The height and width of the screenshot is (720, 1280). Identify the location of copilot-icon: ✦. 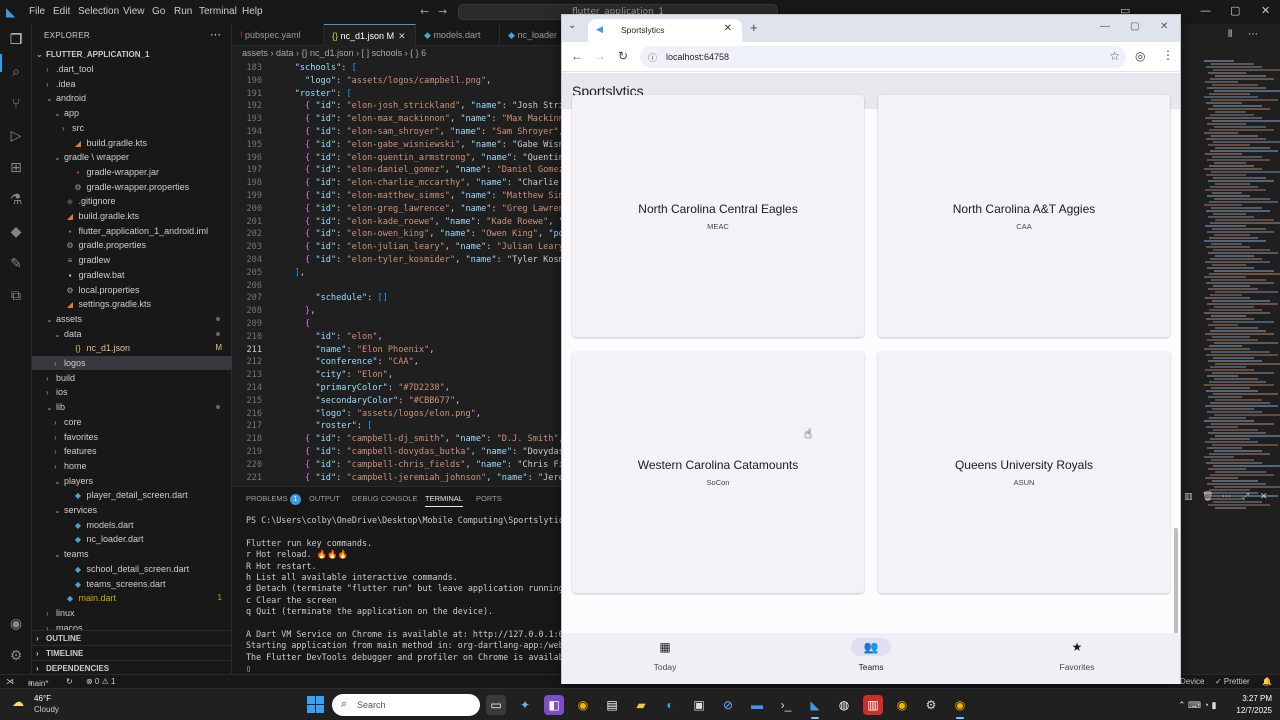
(525, 705).